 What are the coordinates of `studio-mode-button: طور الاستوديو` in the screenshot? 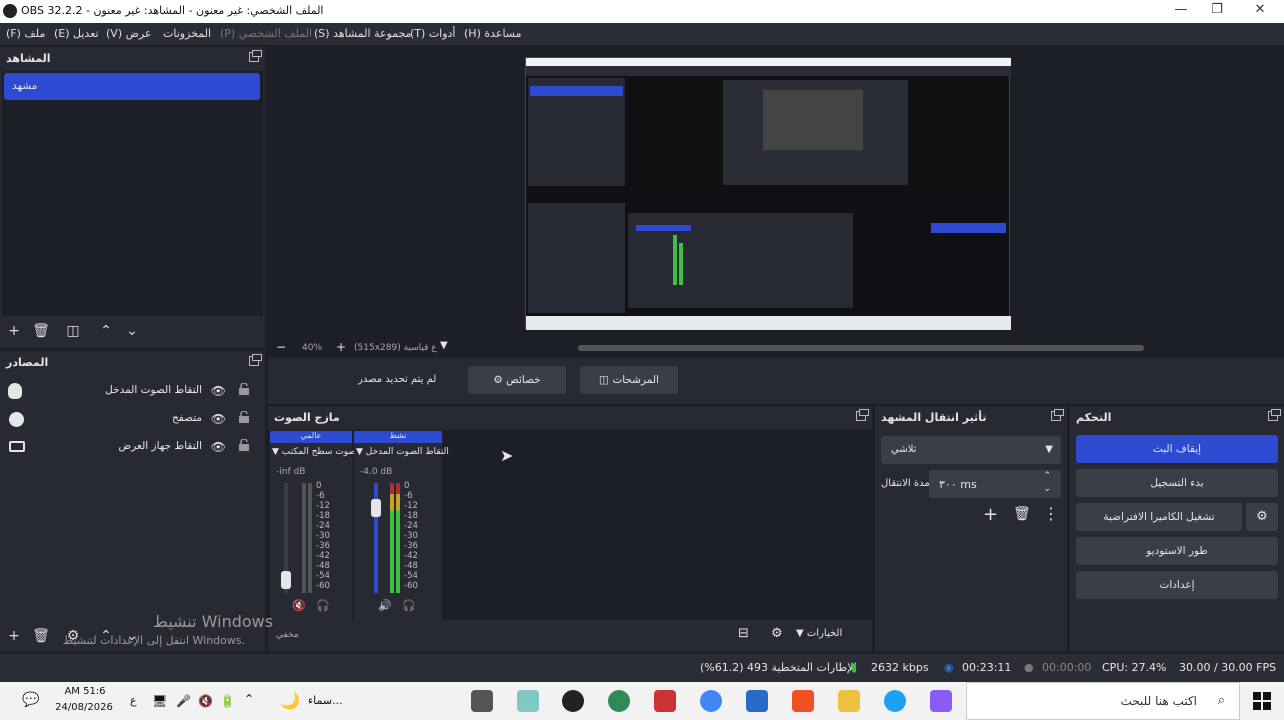 It's located at (1177, 551).